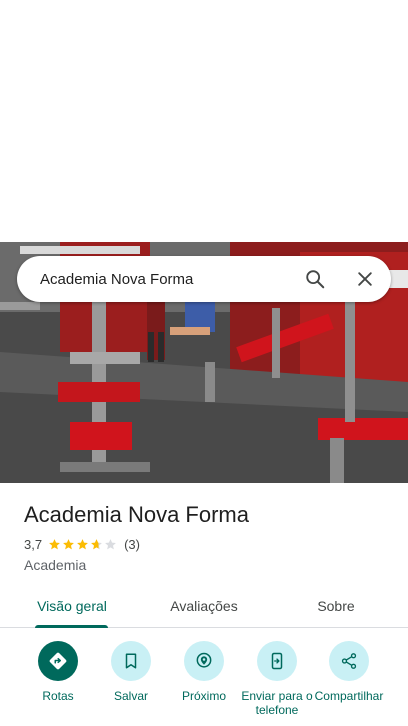 This screenshot has width=408, height=726. I want to click on nearby-circle, so click(204, 661).